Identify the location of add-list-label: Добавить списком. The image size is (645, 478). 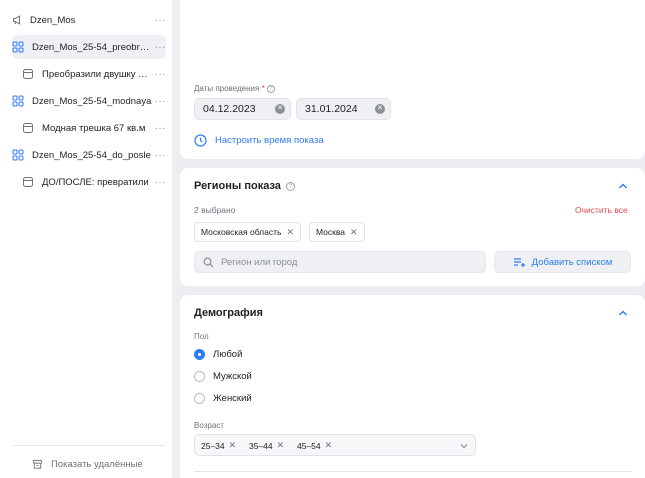
(572, 262).